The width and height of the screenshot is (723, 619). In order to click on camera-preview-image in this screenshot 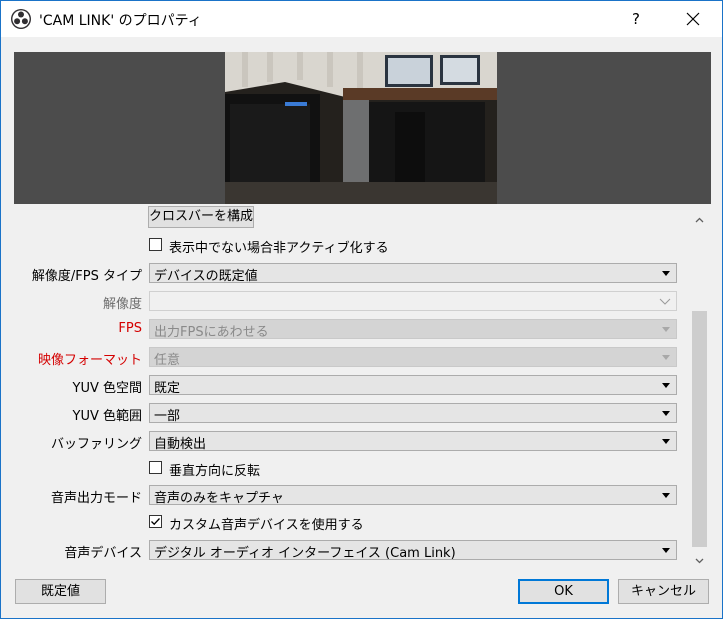, I will do `click(361, 128)`.